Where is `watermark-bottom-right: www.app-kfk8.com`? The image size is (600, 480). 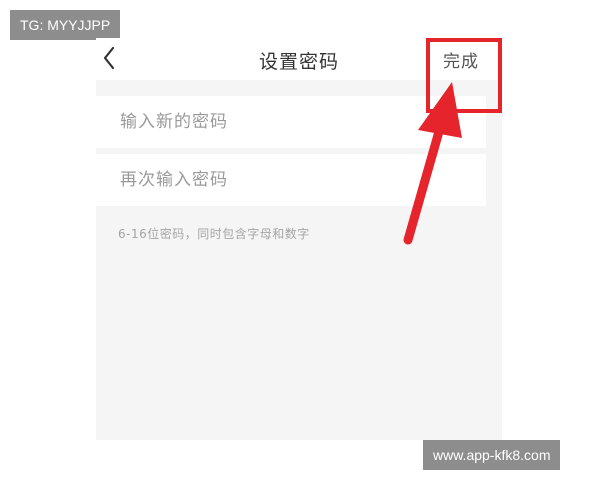
watermark-bottom-right: www.app-kfk8.com is located at coordinates (492, 455).